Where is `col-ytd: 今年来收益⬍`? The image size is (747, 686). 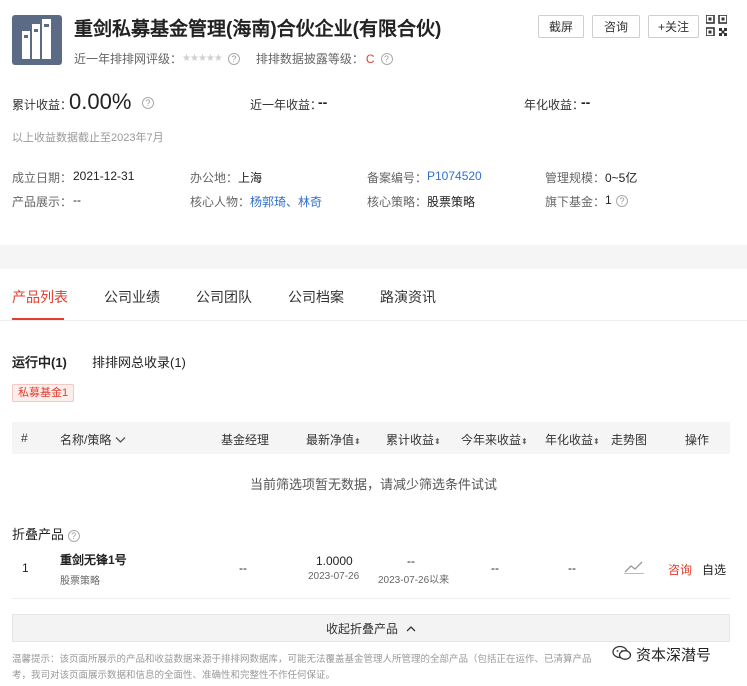 col-ytd: 今年来收益⬍ is located at coordinates (494, 439).